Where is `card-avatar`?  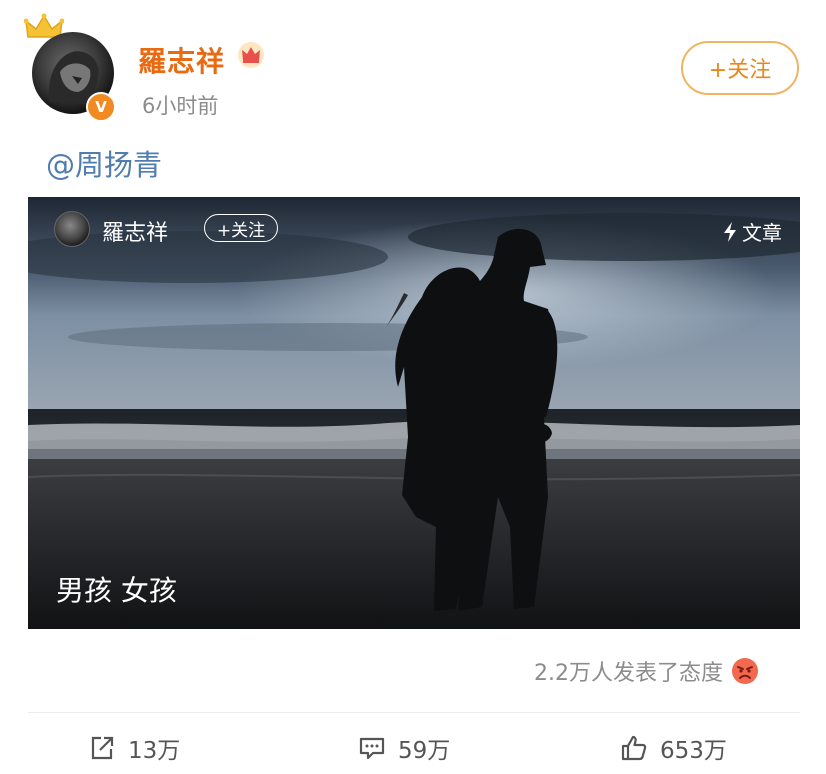 card-avatar is located at coordinates (72, 229).